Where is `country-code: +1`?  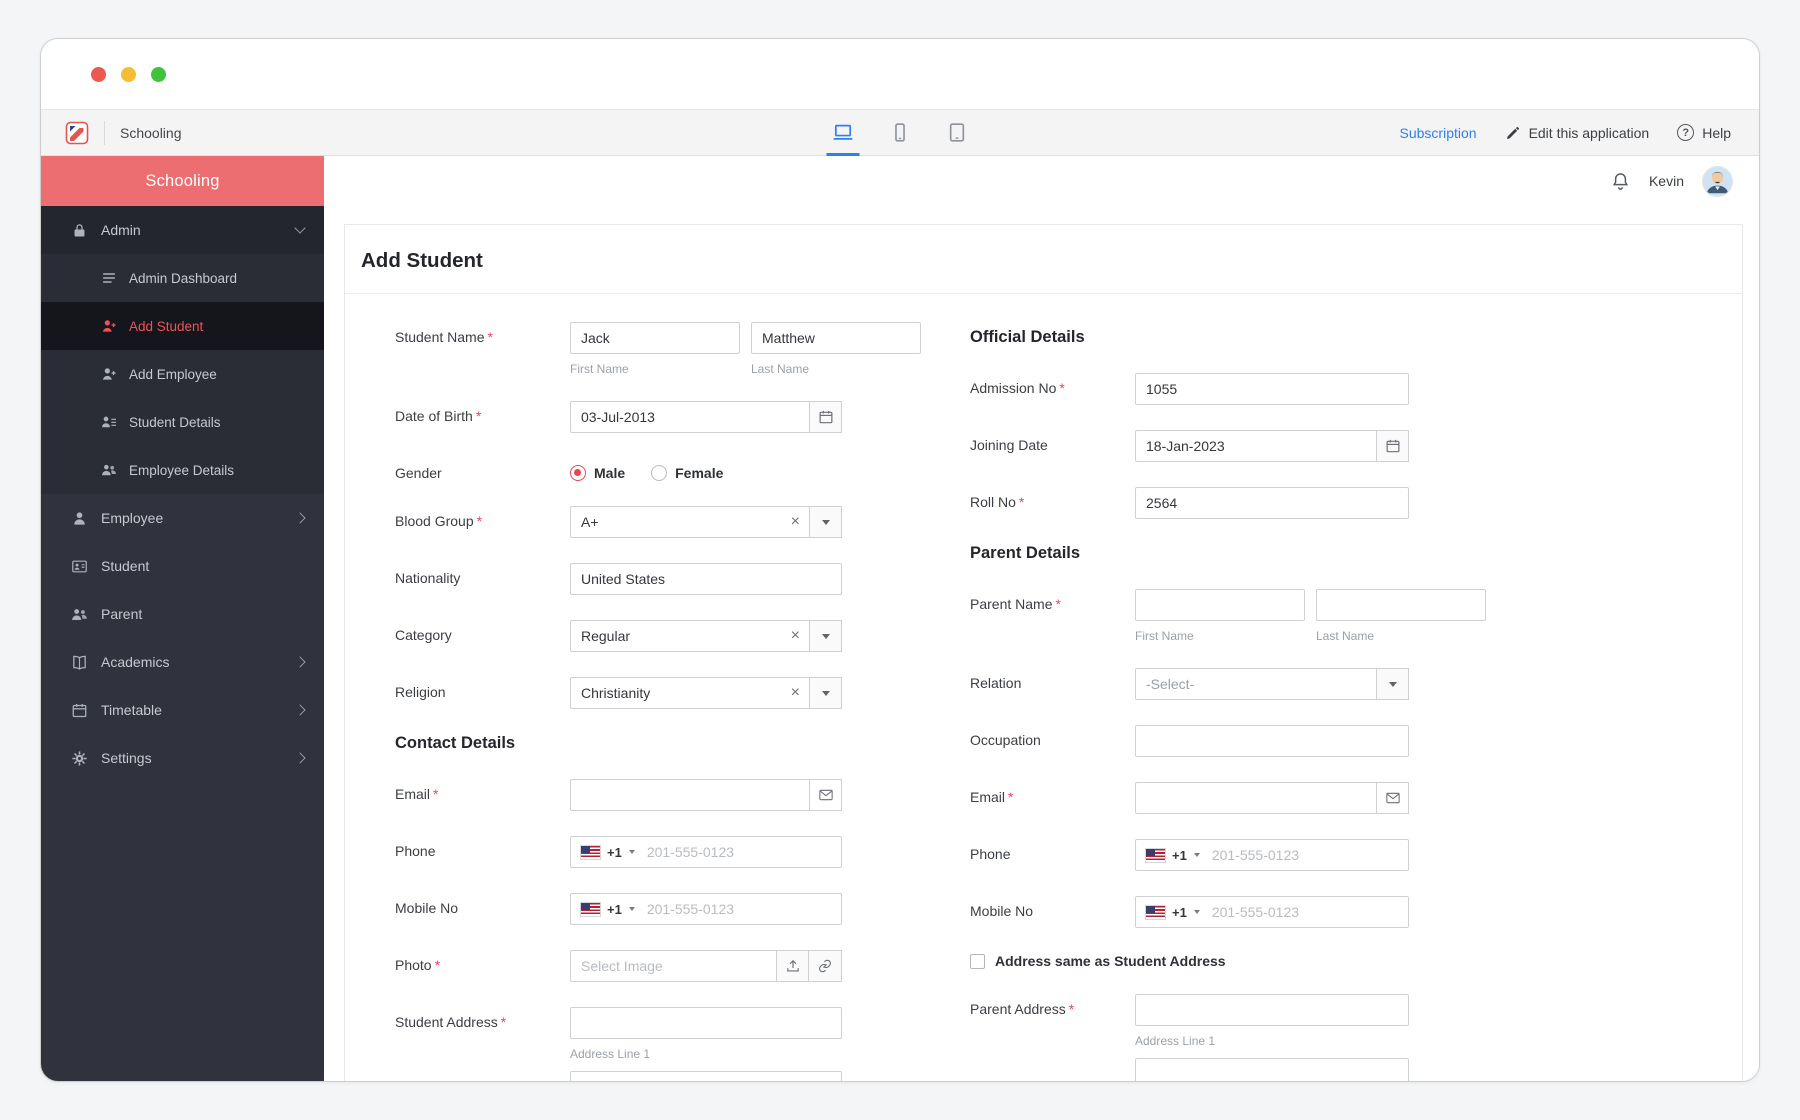
country-code: +1 is located at coordinates (1179, 855).